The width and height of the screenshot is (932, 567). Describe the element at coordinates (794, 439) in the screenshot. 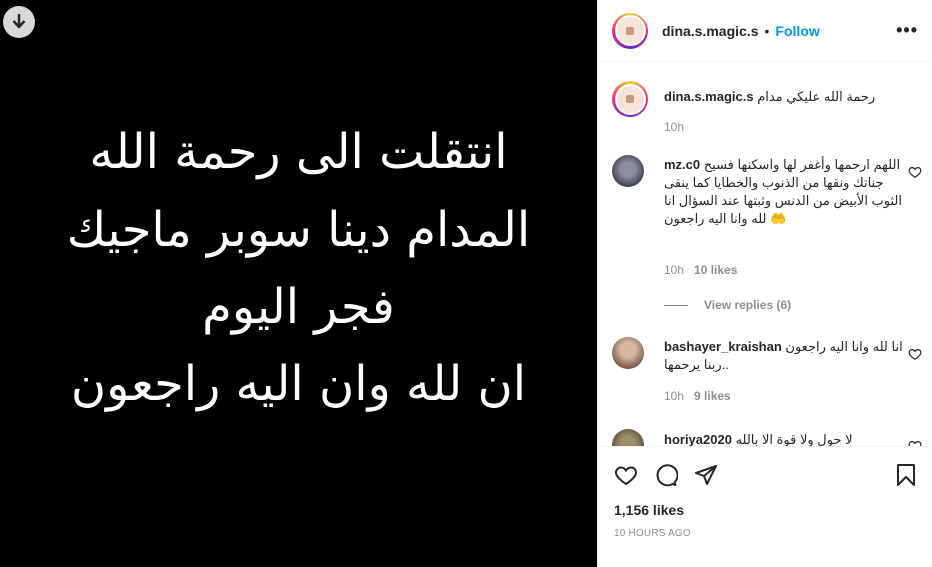

I see `comment-text: لا حول ولا قوة الا بالله` at that location.